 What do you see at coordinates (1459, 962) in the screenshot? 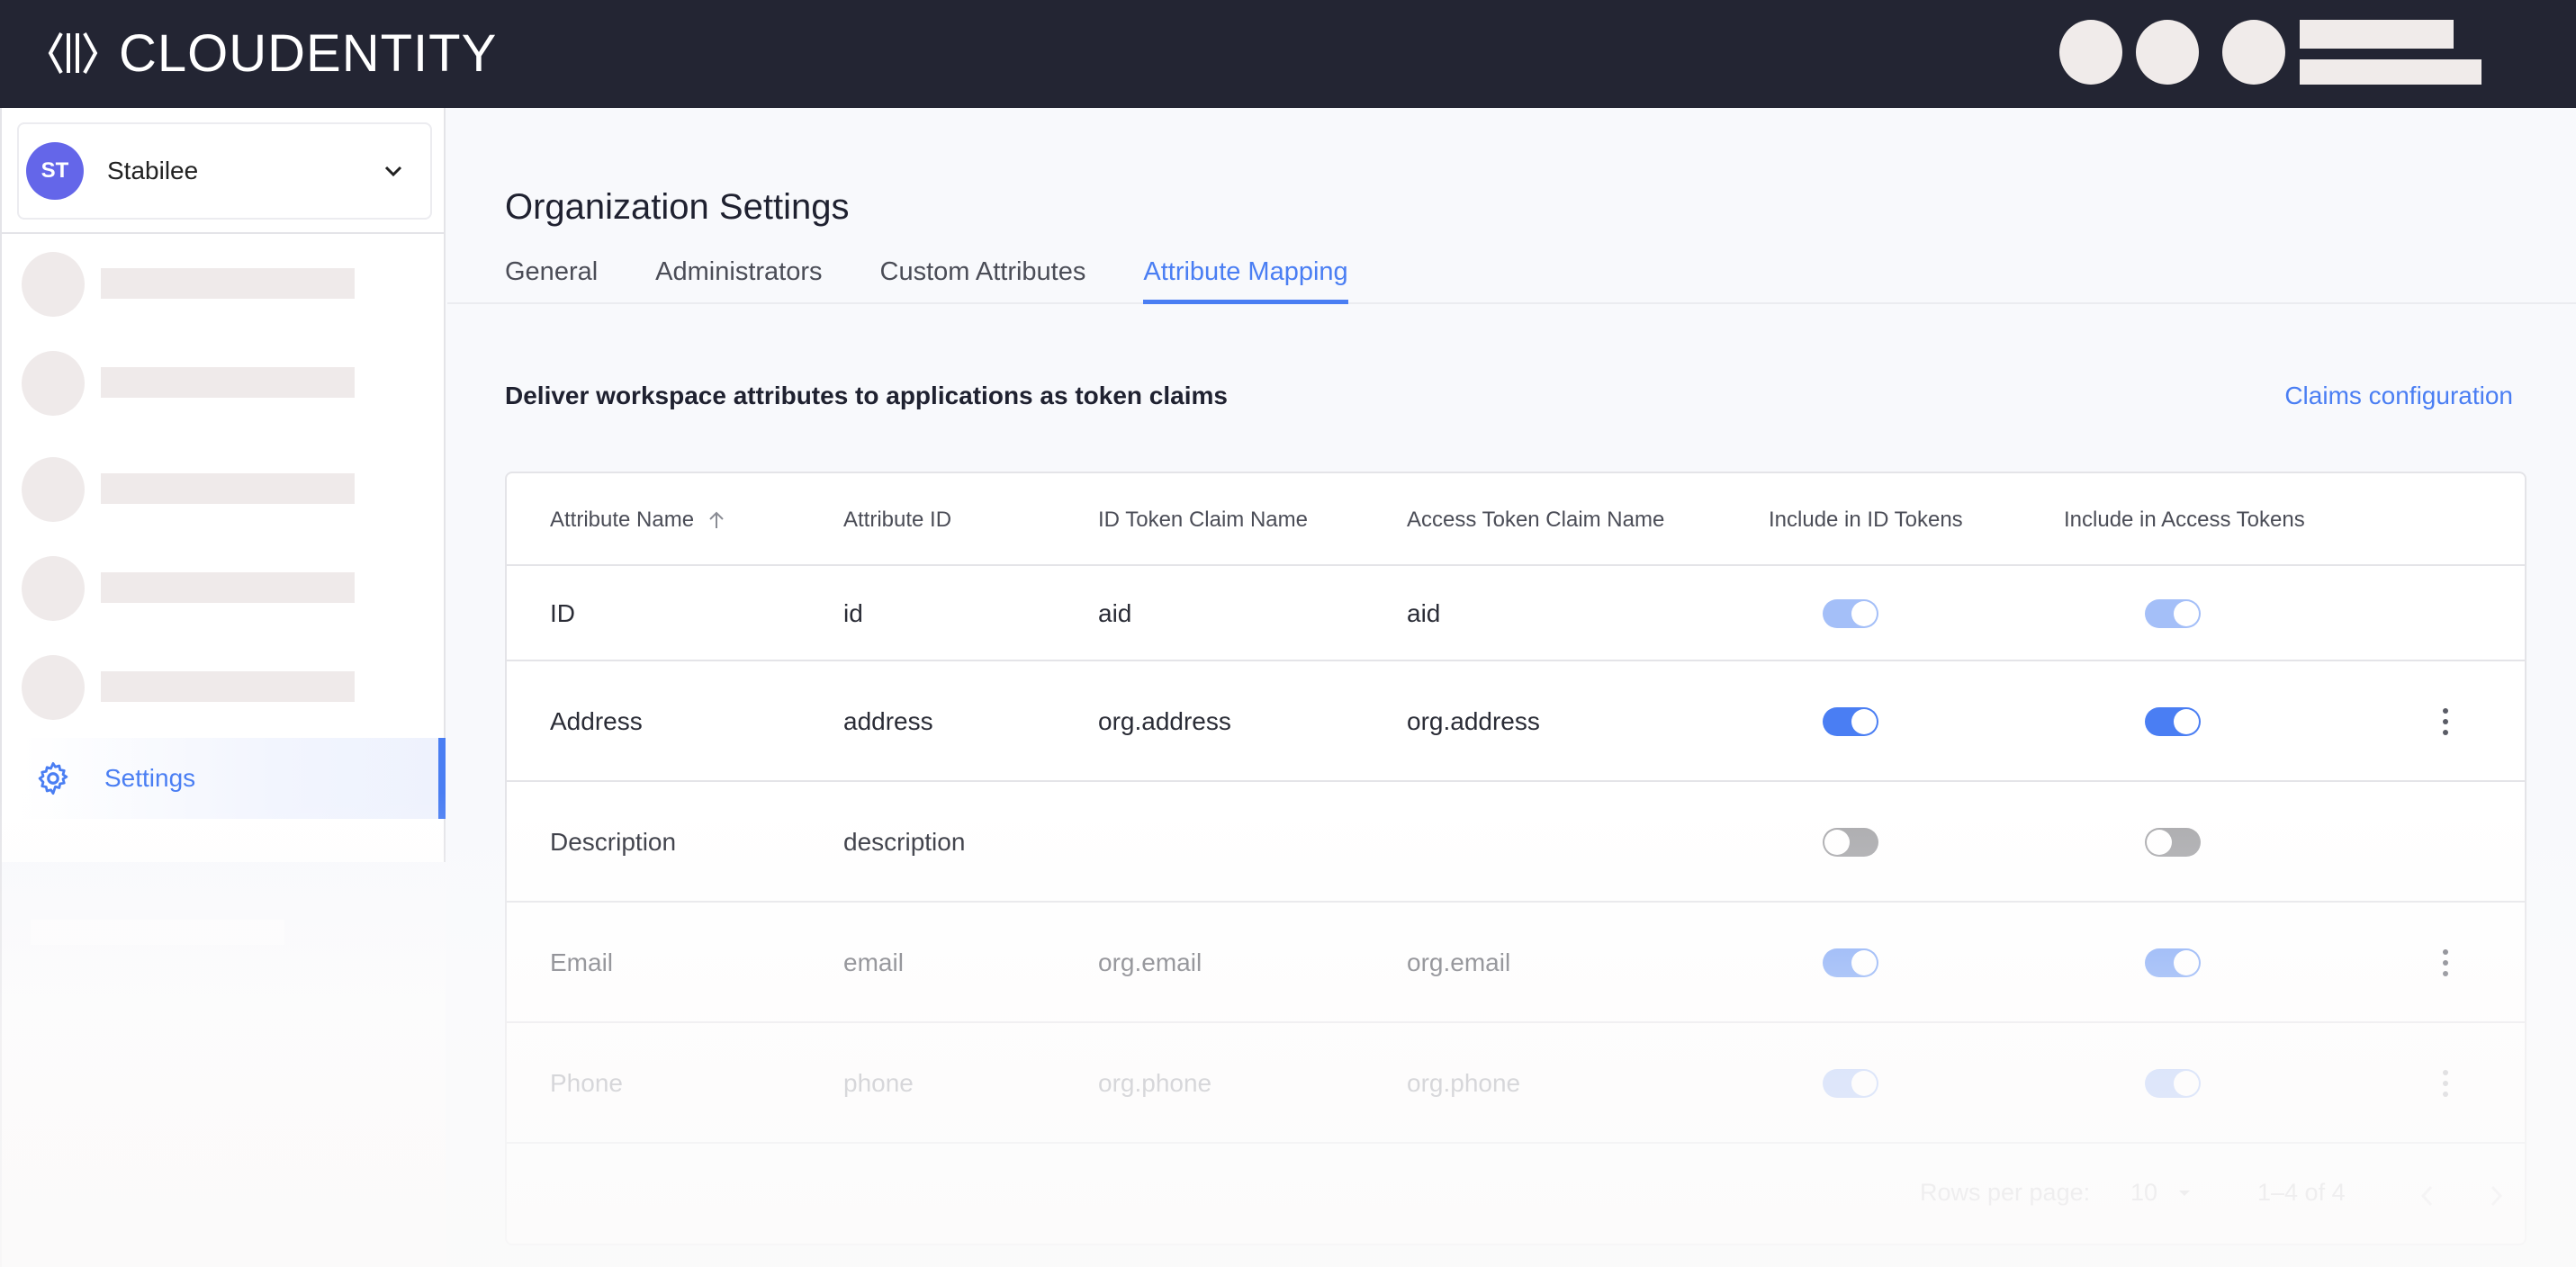
I see `cell-access-token-claim: org.email` at bounding box center [1459, 962].